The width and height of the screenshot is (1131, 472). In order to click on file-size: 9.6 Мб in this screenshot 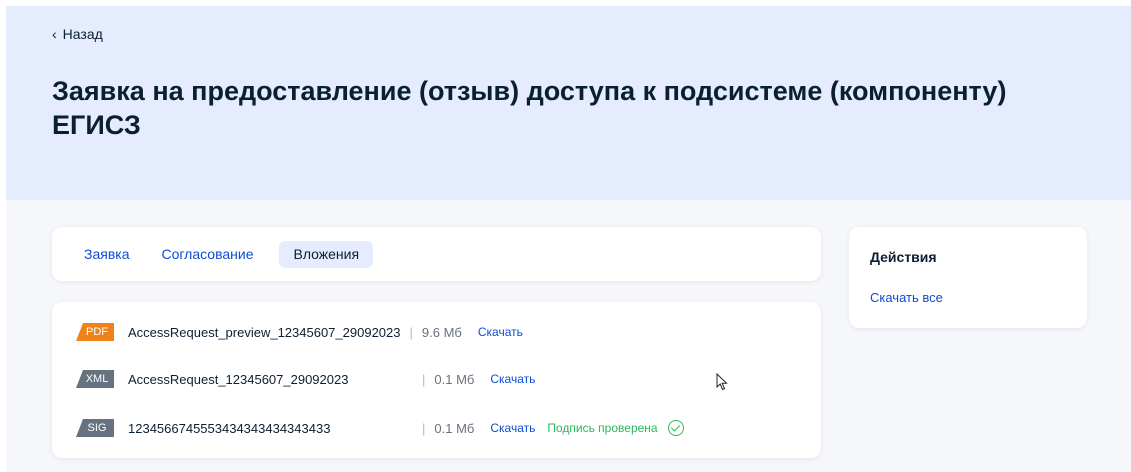, I will do `click(441, 332)`.